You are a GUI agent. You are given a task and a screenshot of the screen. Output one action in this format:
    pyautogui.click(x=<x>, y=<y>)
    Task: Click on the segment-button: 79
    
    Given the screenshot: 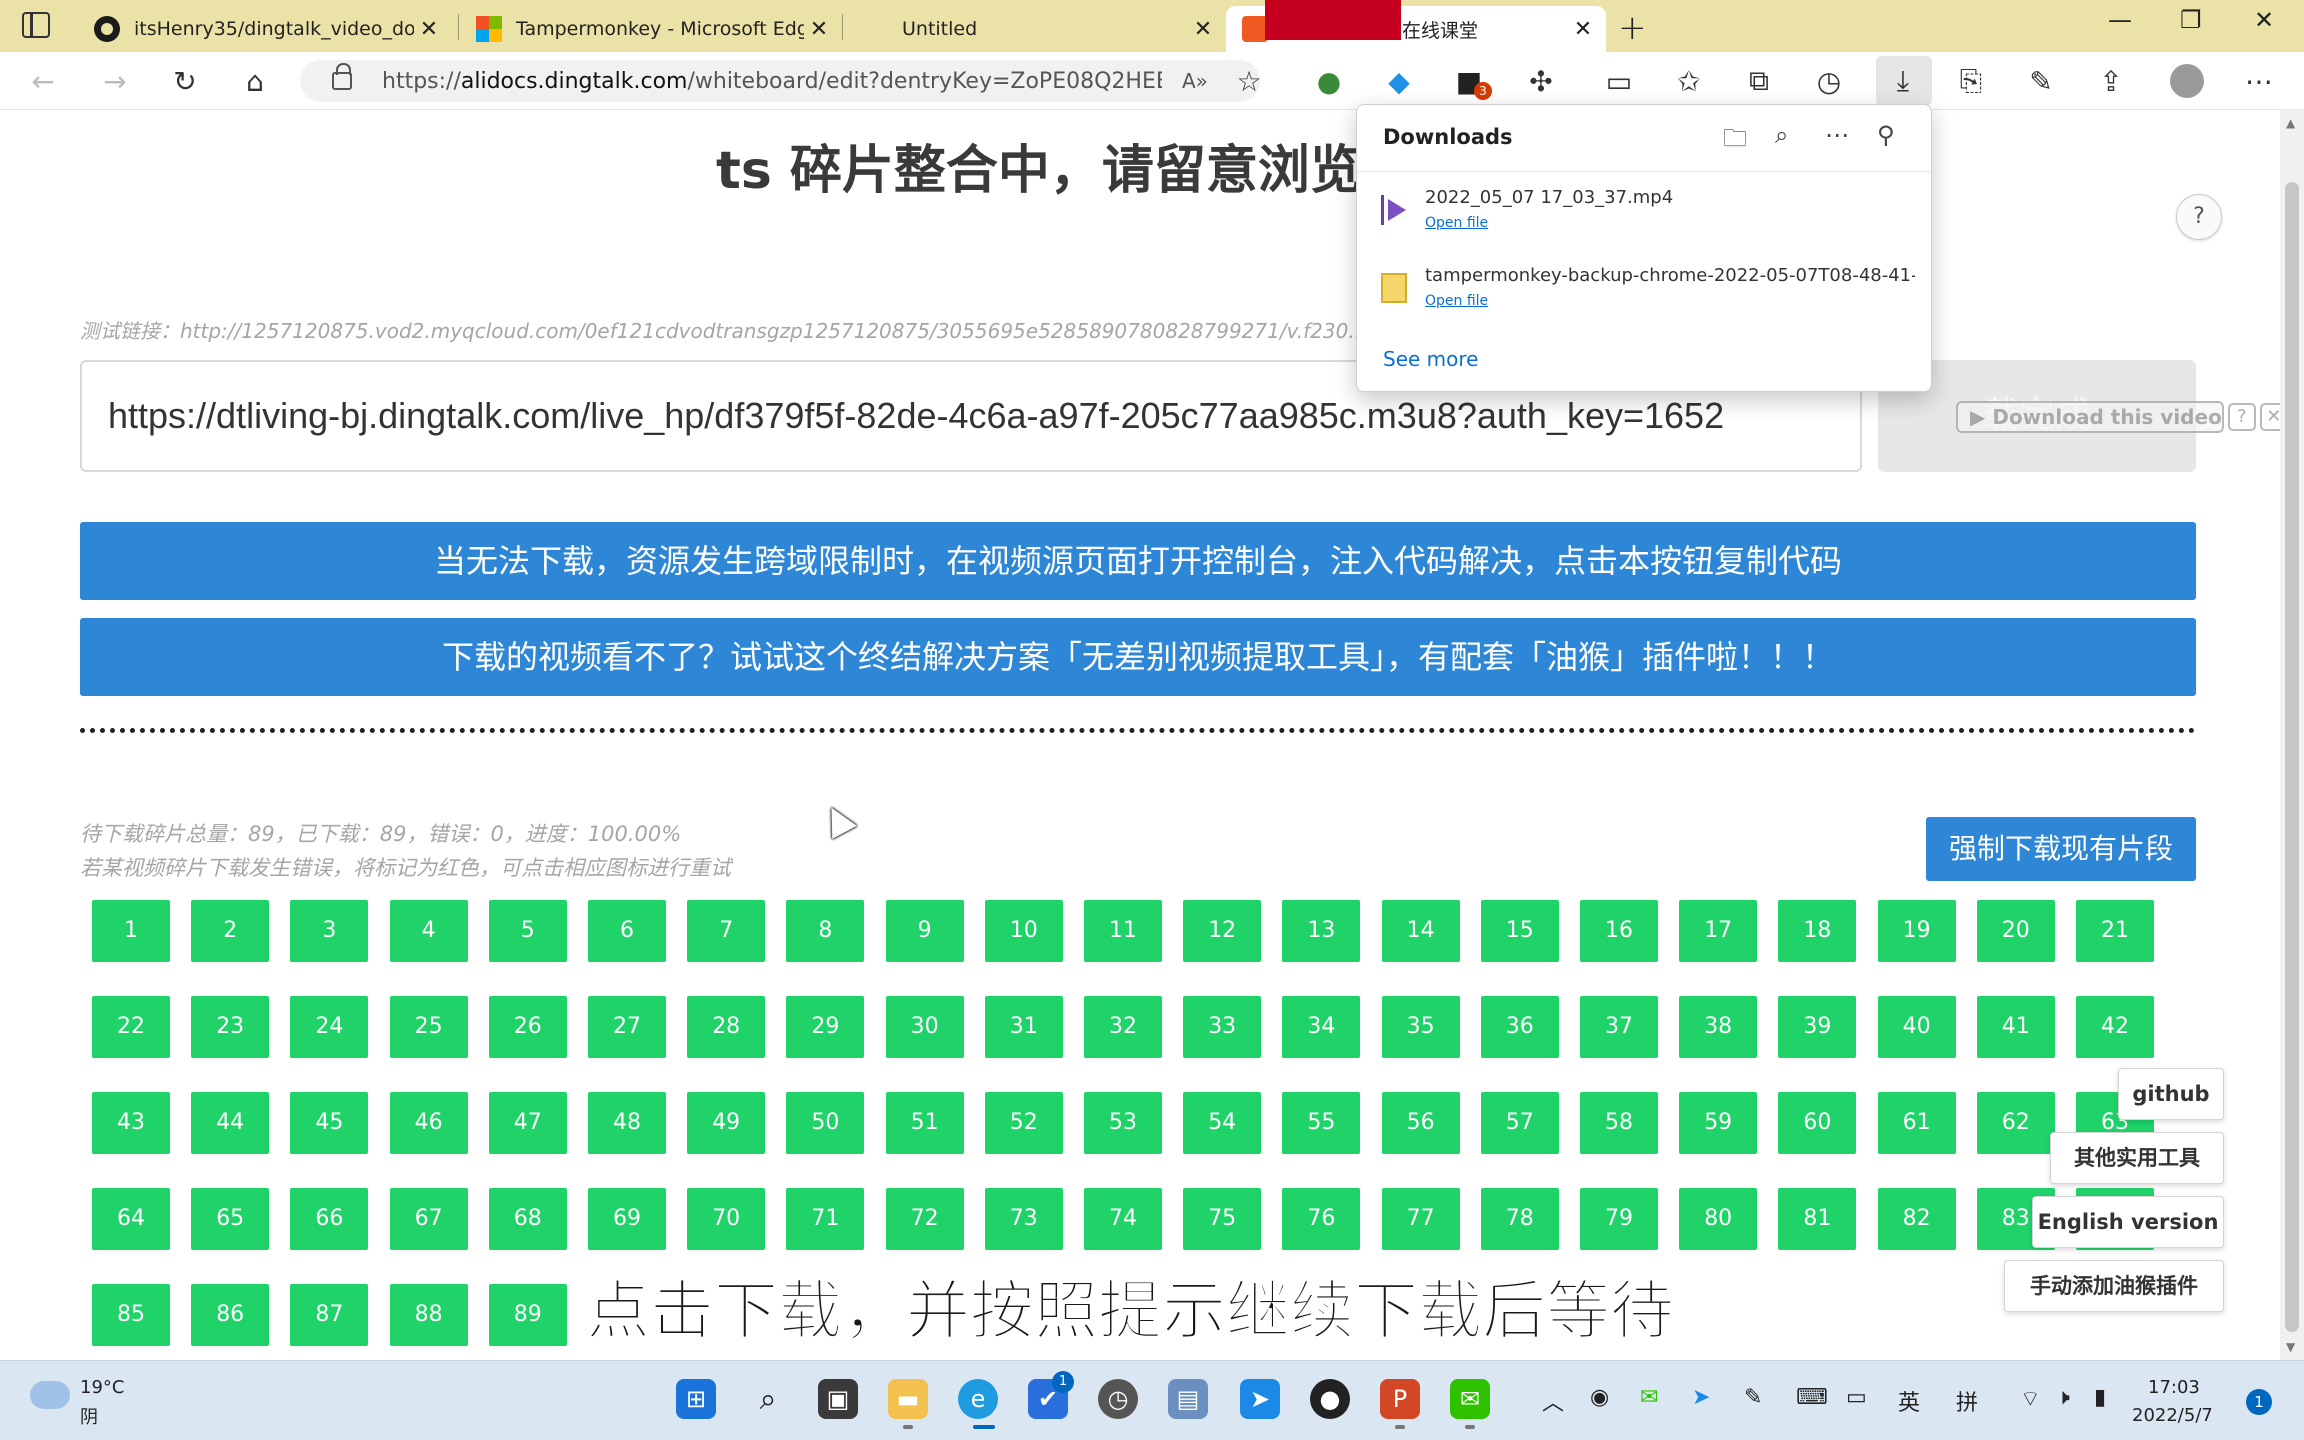 What is the action you would take?
    pyautogui.click(x=1619, y=1219)
    